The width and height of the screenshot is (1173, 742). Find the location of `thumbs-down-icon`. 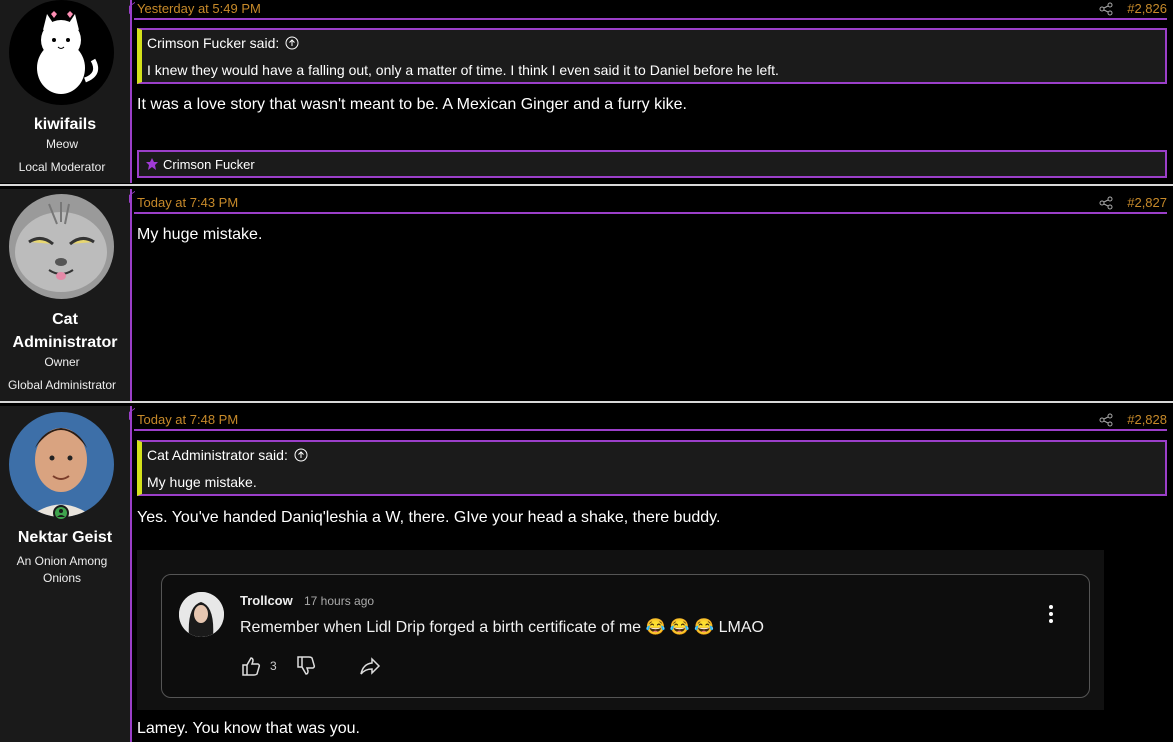

thumbs-down-icon is located at coordinates (306, 666).